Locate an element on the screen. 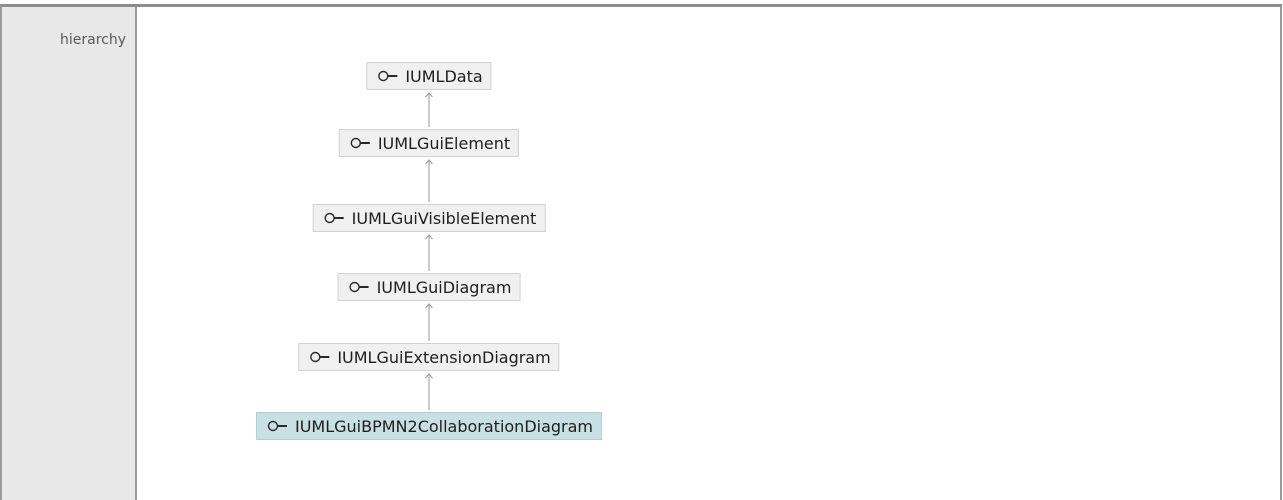 This screenshot has width=1283, height=500. hierarchy-node-iumlguibpmn2collaborationdiagram: IUMLGuiBPMN2CollaborationDiagram is located at coordinates (429, 426).